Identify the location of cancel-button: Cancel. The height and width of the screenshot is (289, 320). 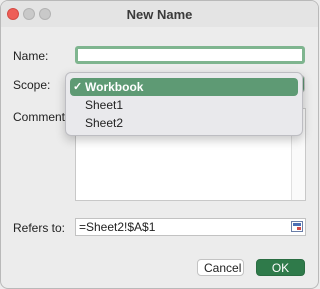
(220, 267).